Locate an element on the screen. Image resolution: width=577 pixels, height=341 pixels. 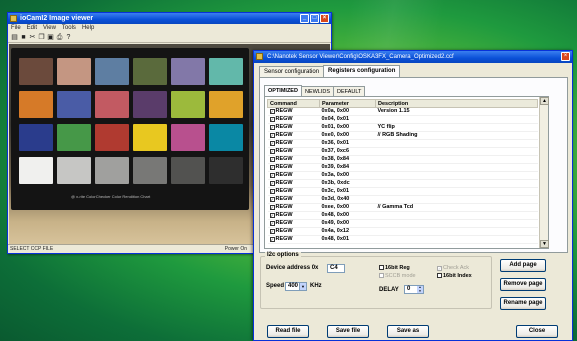
table-row: ✓ REGW 0x3c, 0x01 is located at coordinates (402, 191).